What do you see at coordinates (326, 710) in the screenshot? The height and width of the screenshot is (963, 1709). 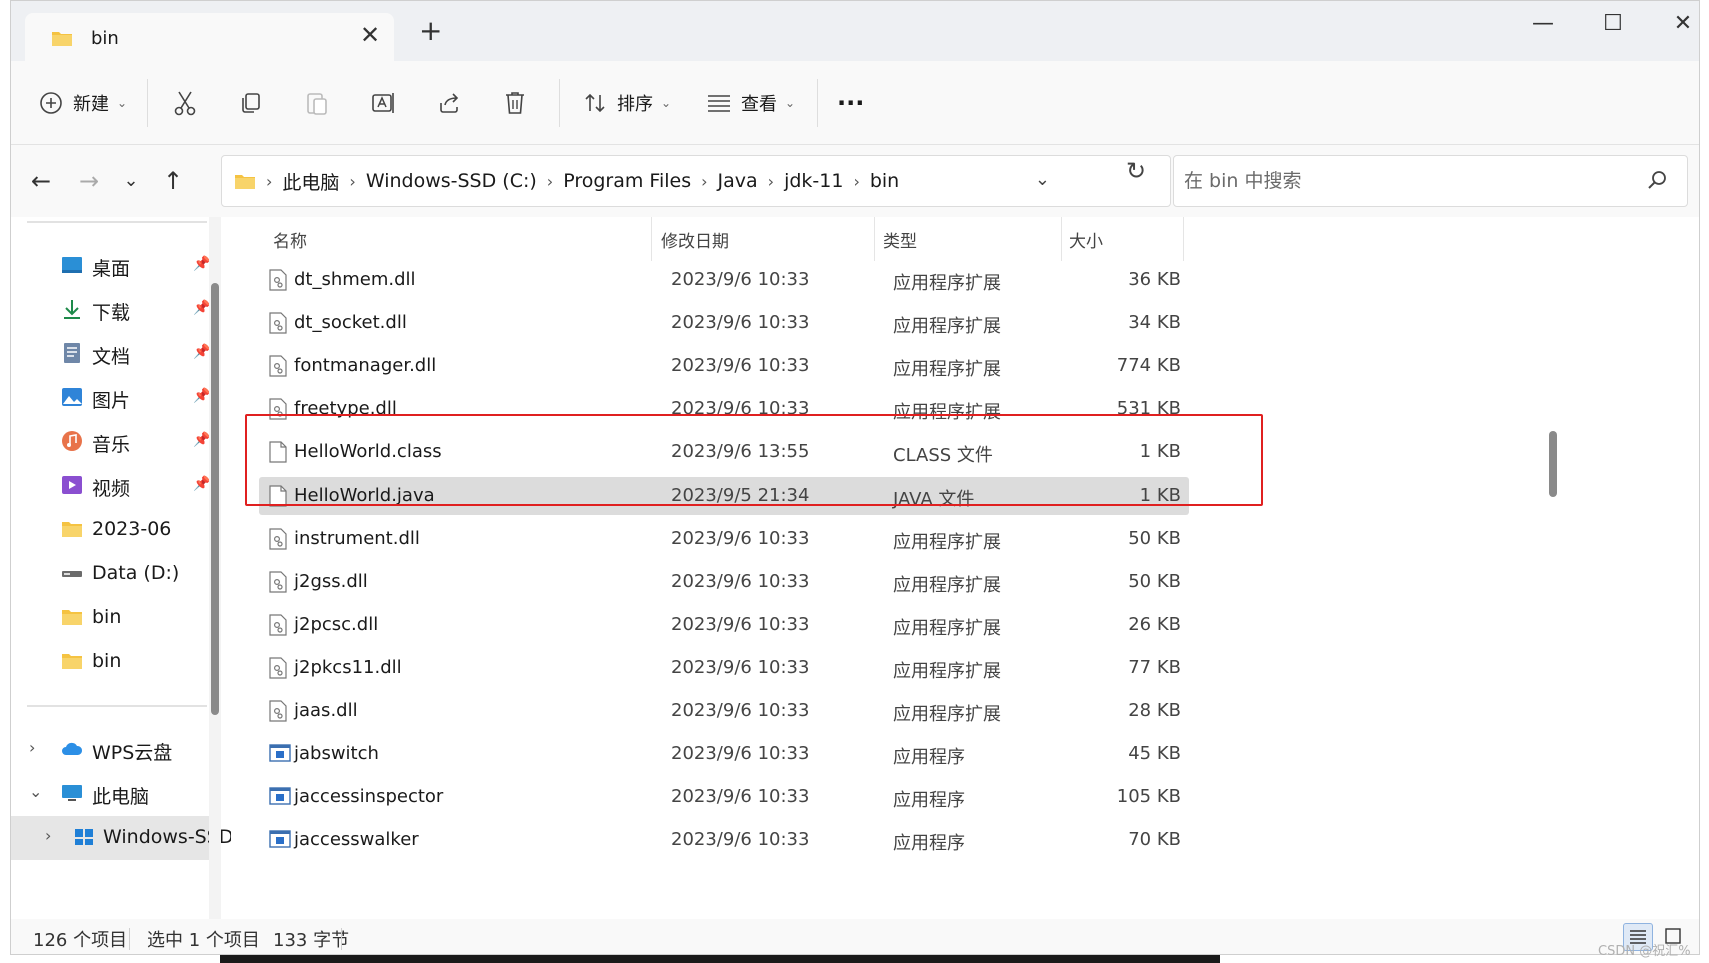 I see `file-name: jaas.dll` at bounding box center [326, 710].